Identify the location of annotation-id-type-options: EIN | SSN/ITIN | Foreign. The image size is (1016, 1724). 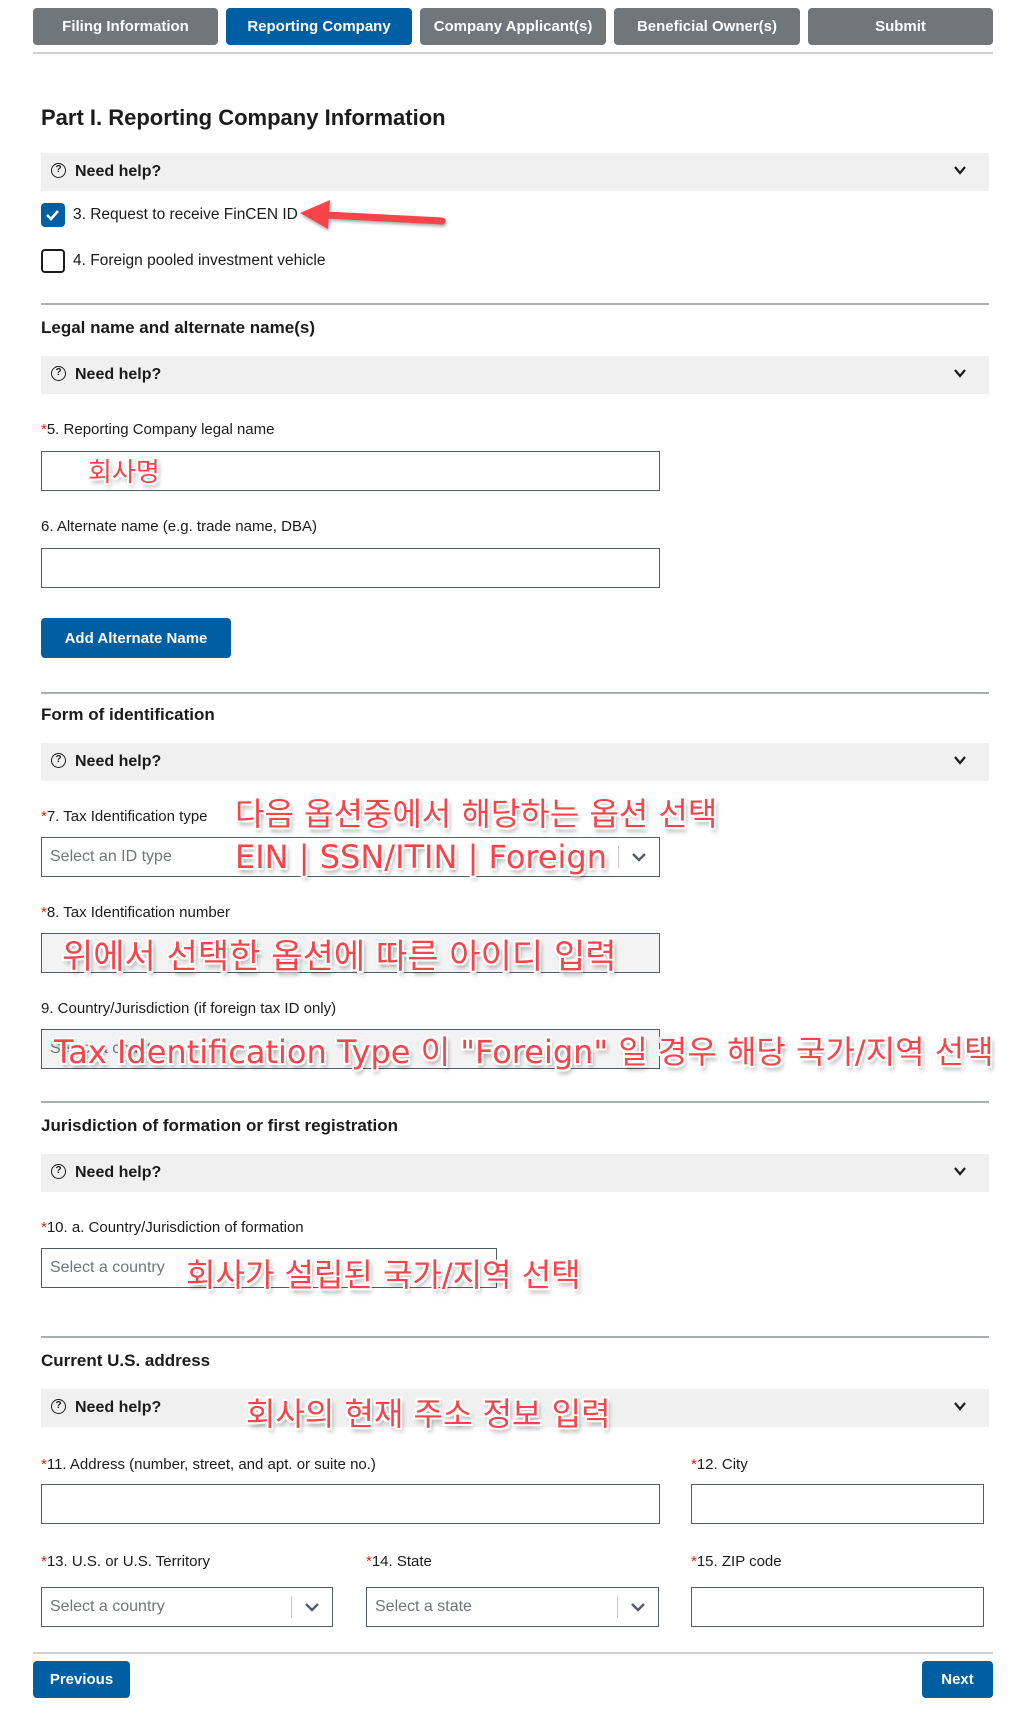
(421, 857).